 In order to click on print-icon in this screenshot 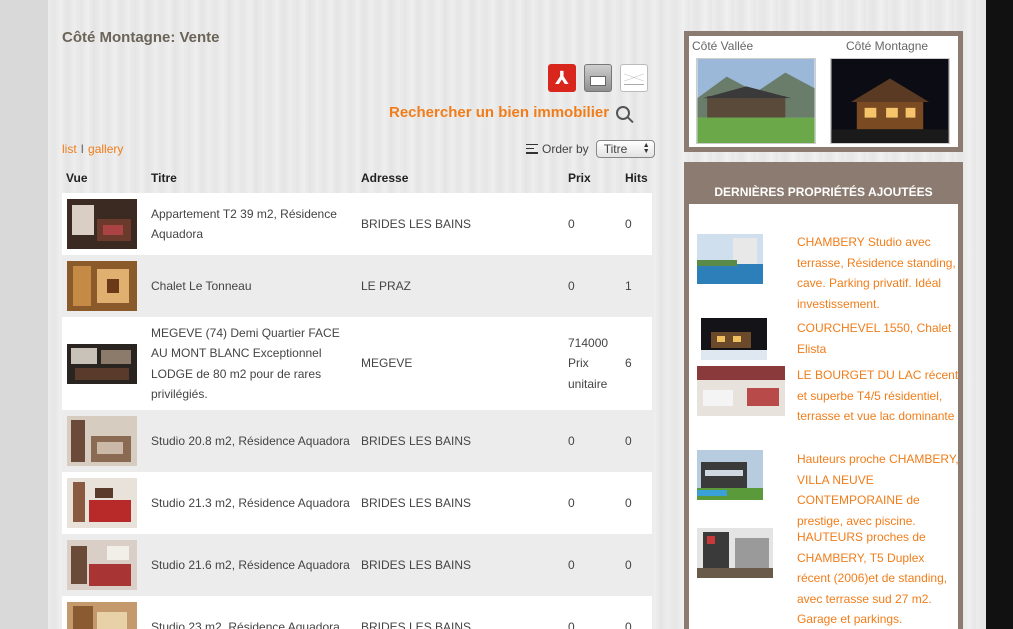, I will do `click(598, 78)`.